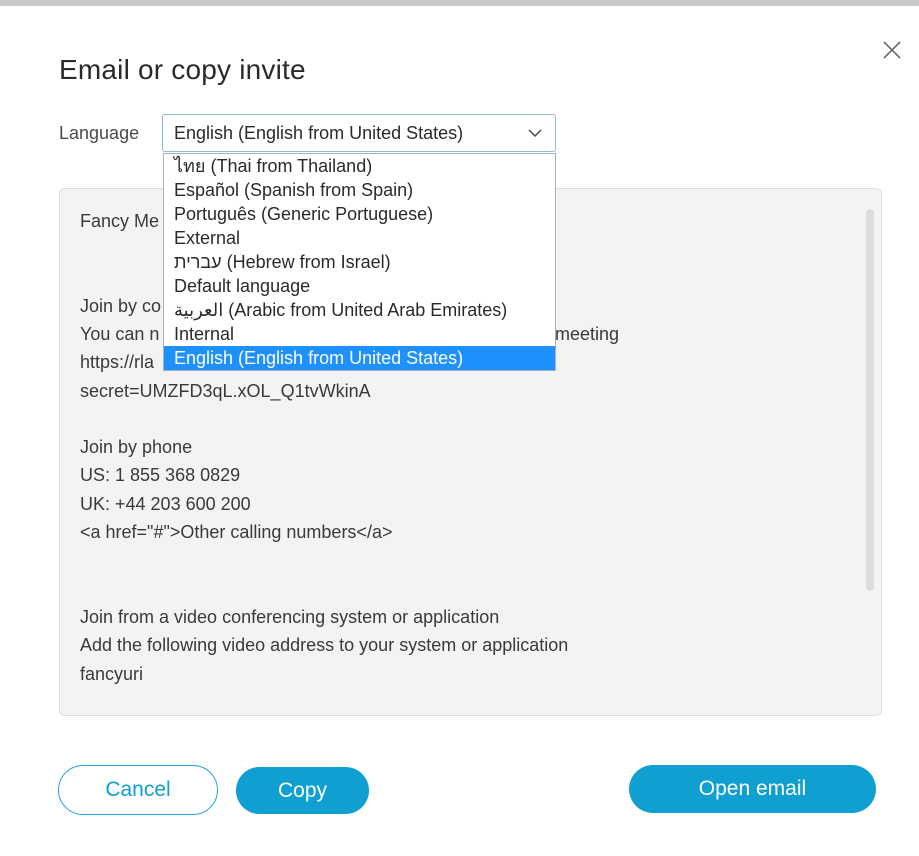  I want to click on message-scrollbar, so click(870, 400).